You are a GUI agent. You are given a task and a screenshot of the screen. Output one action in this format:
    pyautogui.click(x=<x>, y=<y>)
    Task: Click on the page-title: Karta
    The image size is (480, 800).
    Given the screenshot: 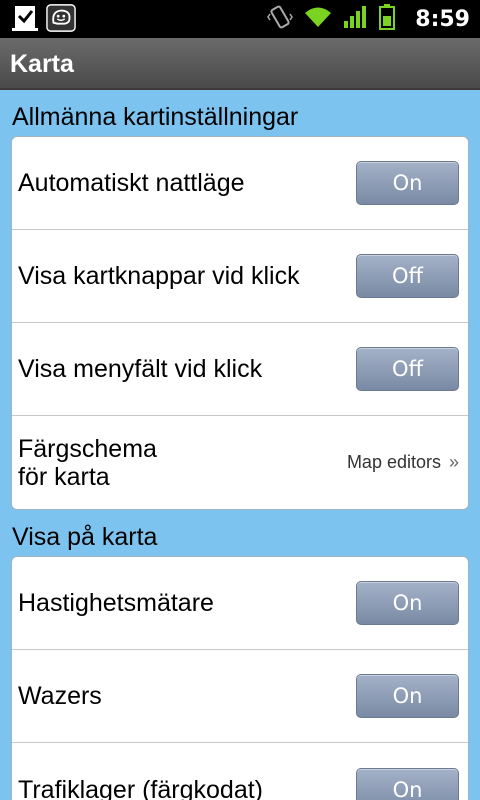 What is the action you would take?
    pyautogui.click(x=240, y=64)
    